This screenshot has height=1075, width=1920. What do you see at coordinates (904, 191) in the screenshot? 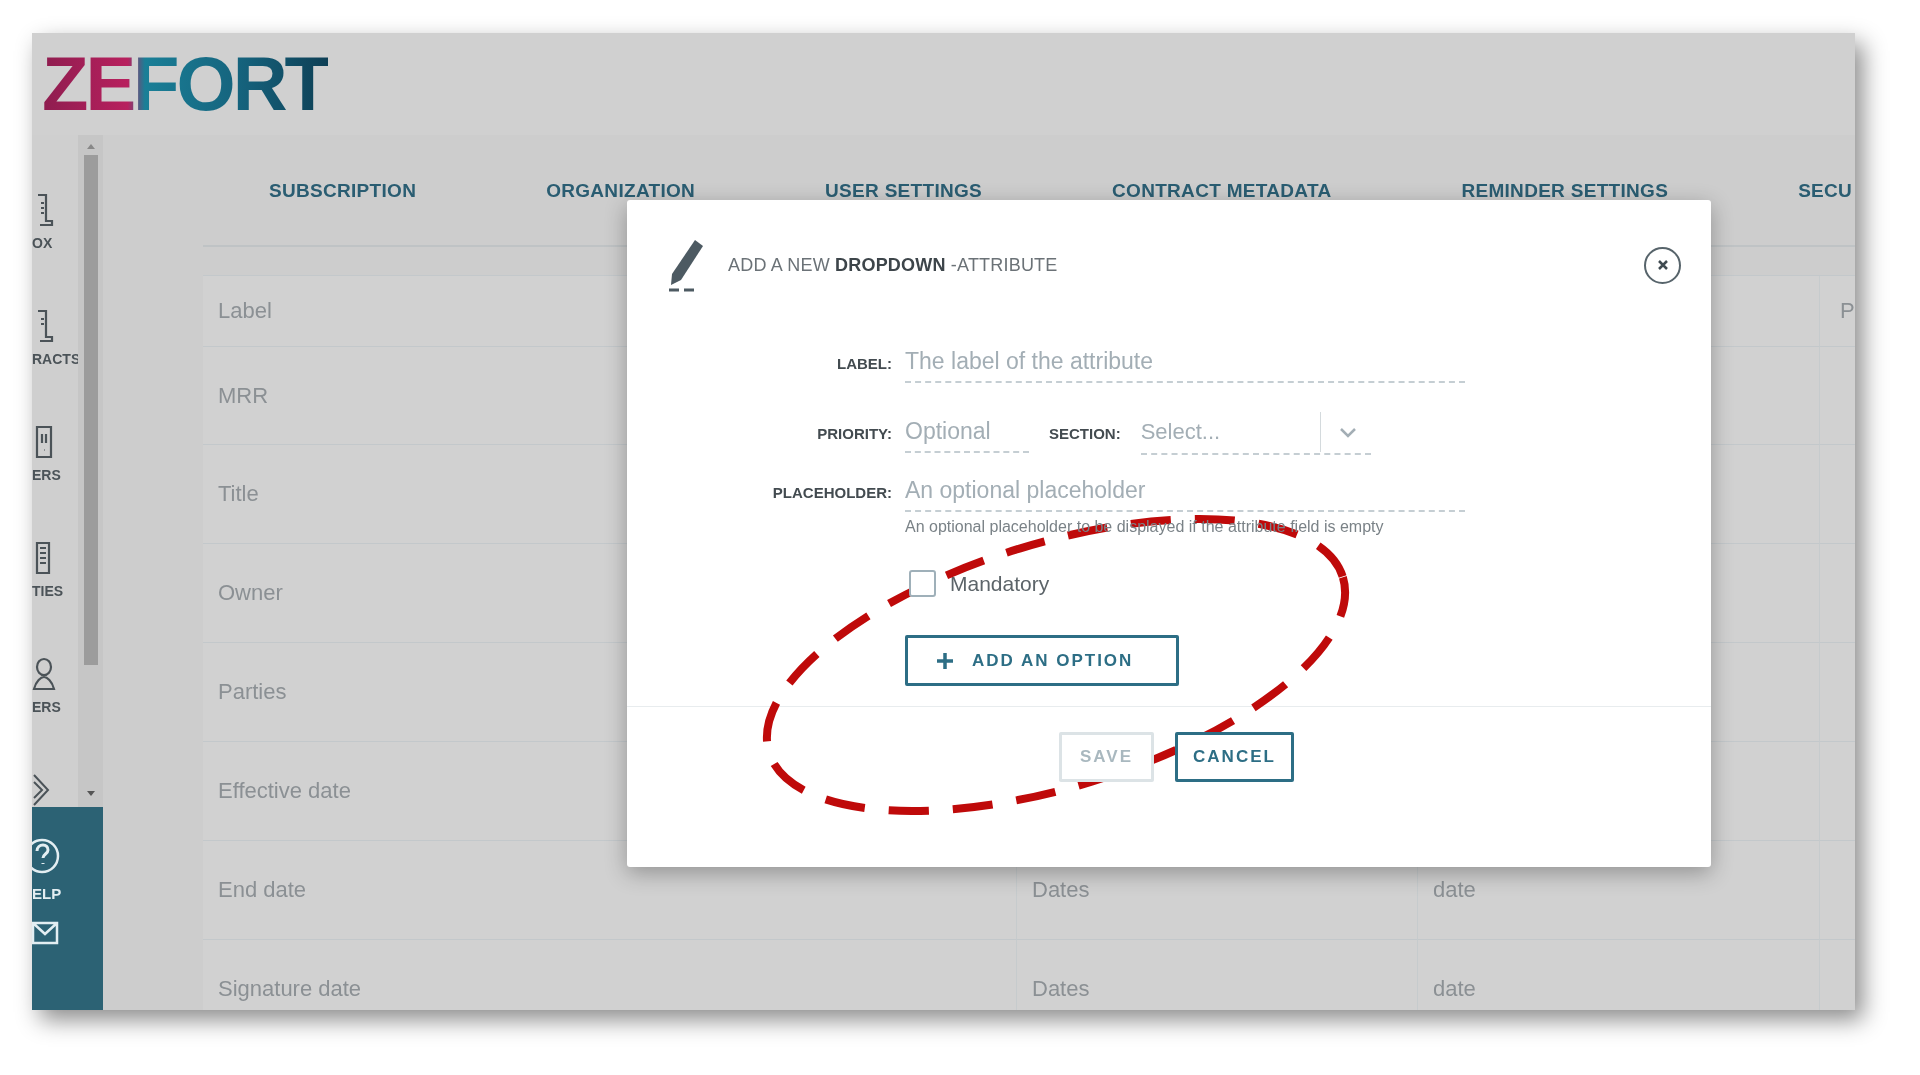
I see `settings-tab: USER SETTINGS` at bounding box center [904, 191].